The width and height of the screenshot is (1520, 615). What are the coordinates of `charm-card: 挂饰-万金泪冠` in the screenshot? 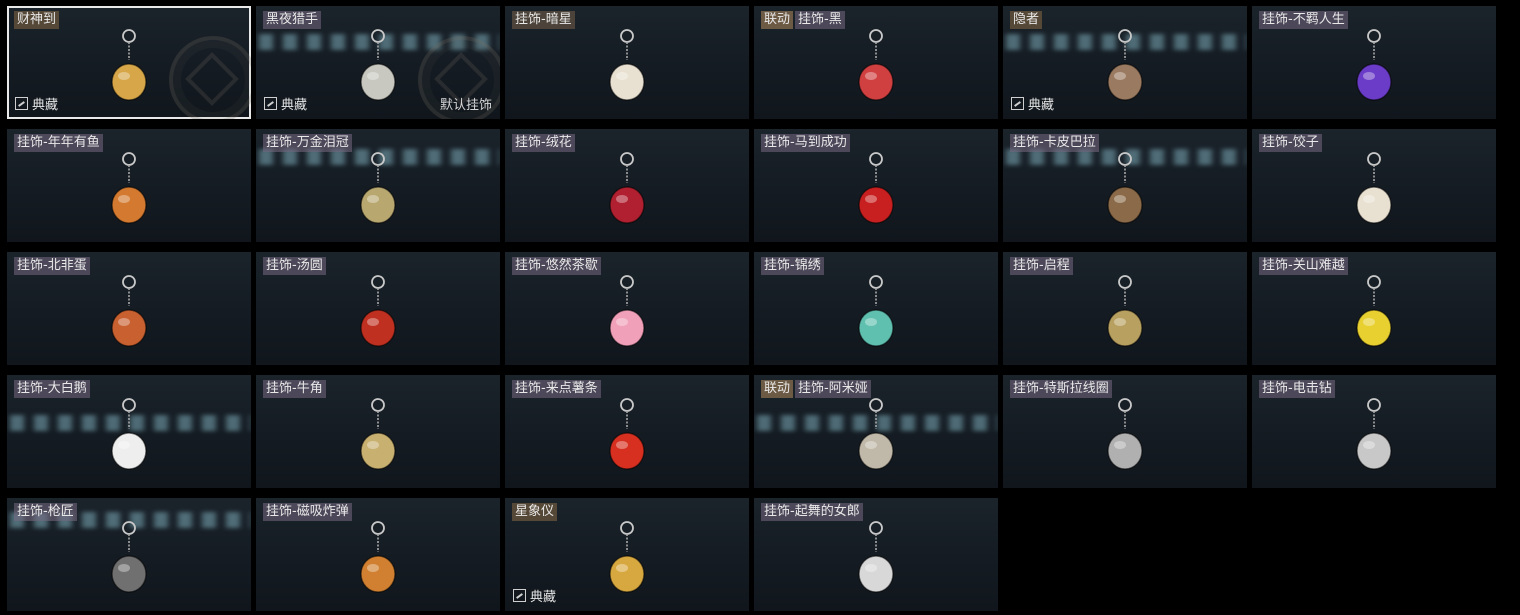 It's located at (378, 185).